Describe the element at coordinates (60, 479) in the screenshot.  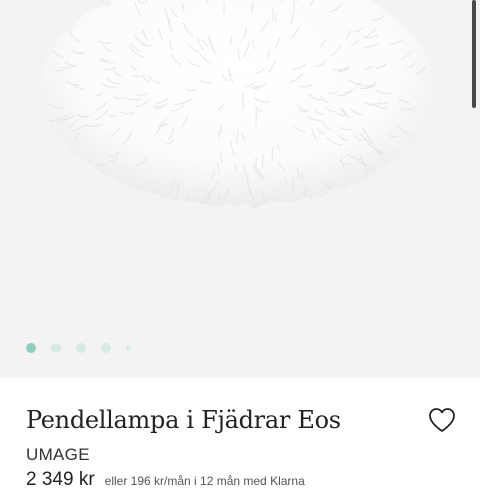
I see `product-price: 2 349 kr` at that location.